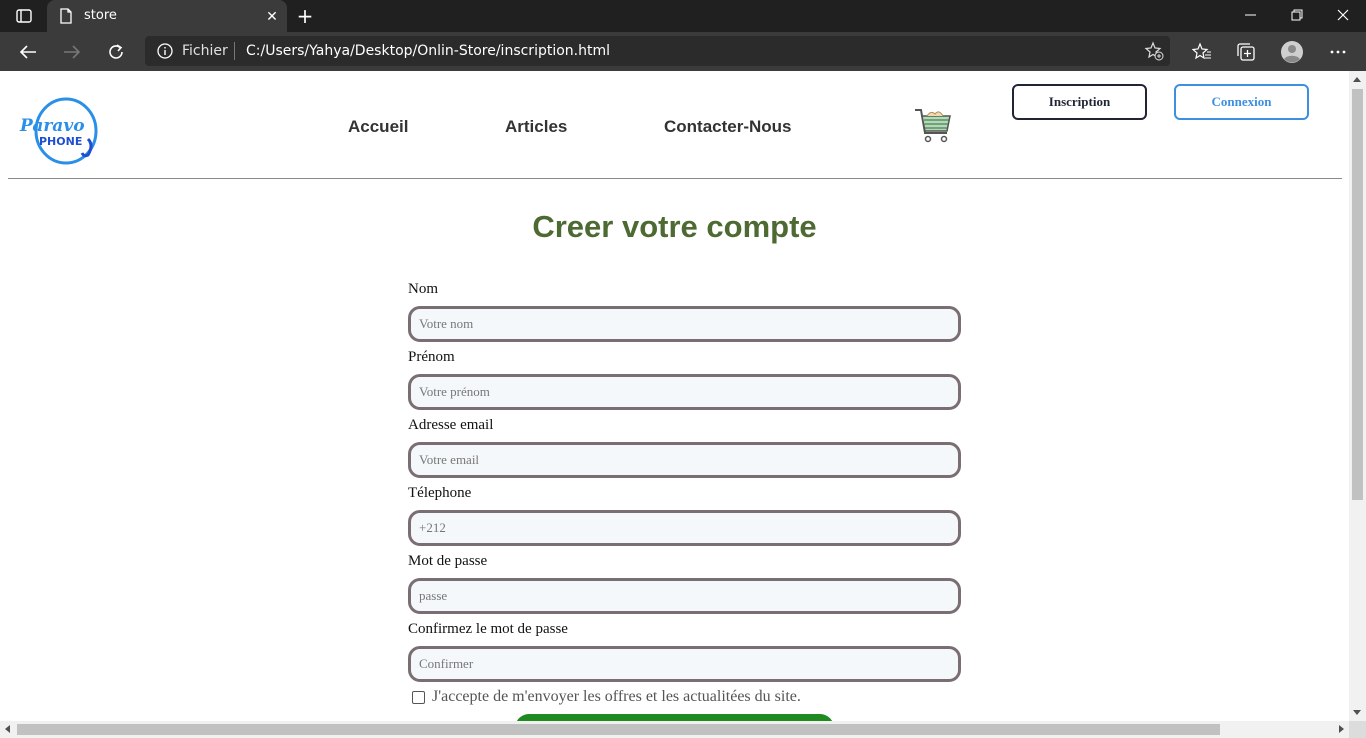 This screenshot has height=738, width=1366. Describe the element at coordinates (674, 226) in the screenshot. I see `page-title: Creer votre compte` at that location.